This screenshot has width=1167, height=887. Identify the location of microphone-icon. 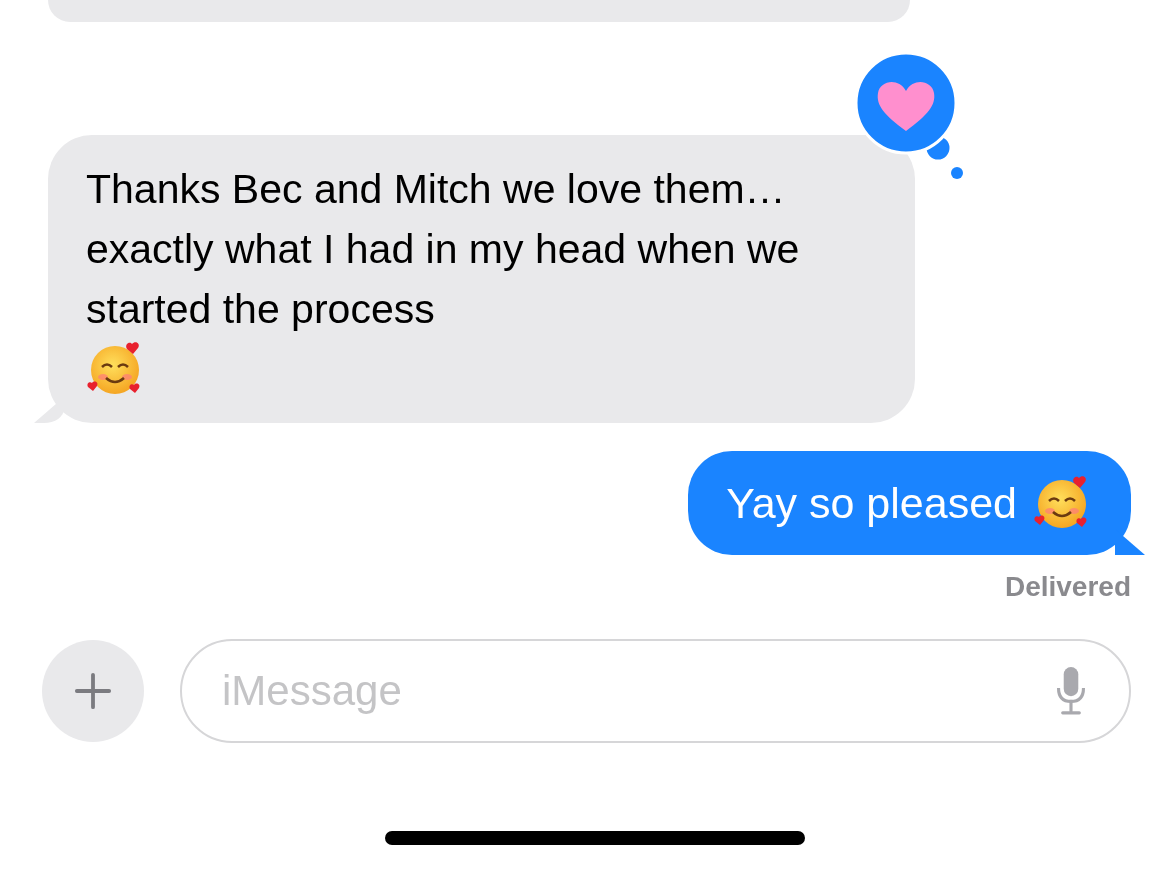
(1071, 691).